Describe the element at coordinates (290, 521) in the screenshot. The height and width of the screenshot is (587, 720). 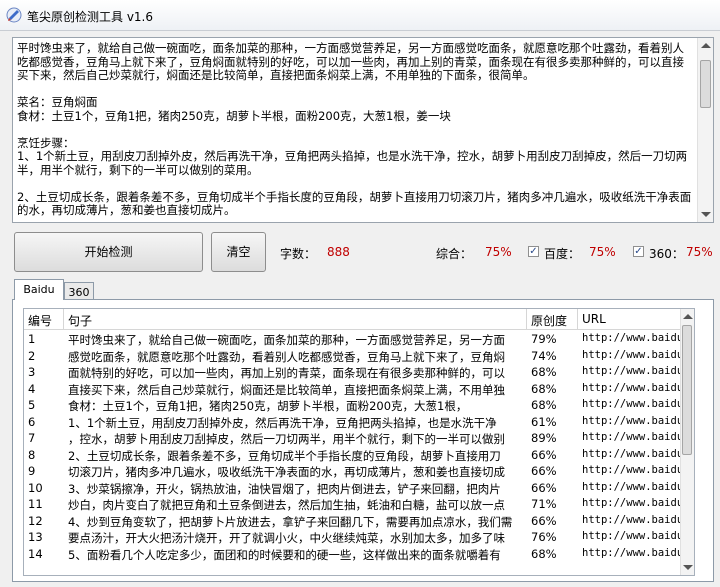
I see `cell-sentence: 4、炒到豆角变软了，把胡萝卜片放进去，拿铲子来回翻几下，需要再加点凉水，我们需` at that location.